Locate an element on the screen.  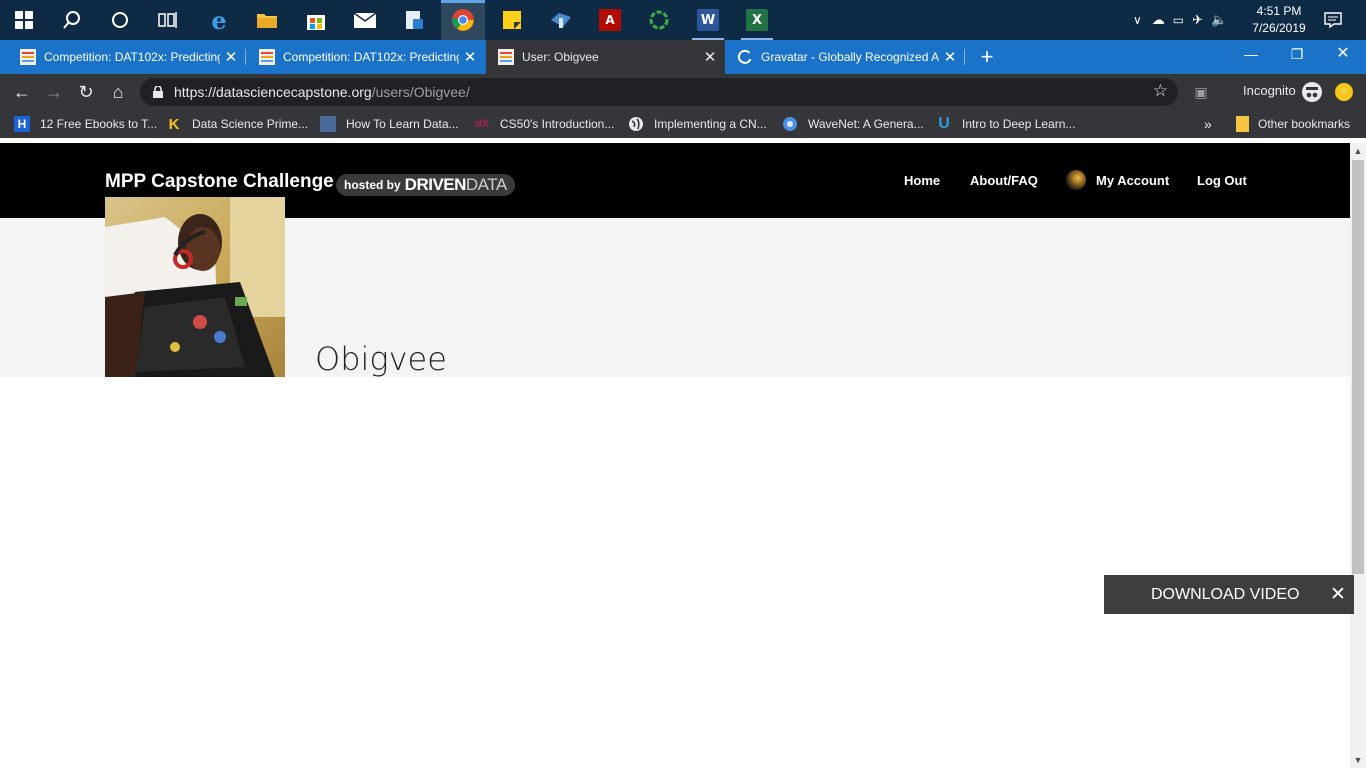
forward-button: → is located at coordinates (54, 92).